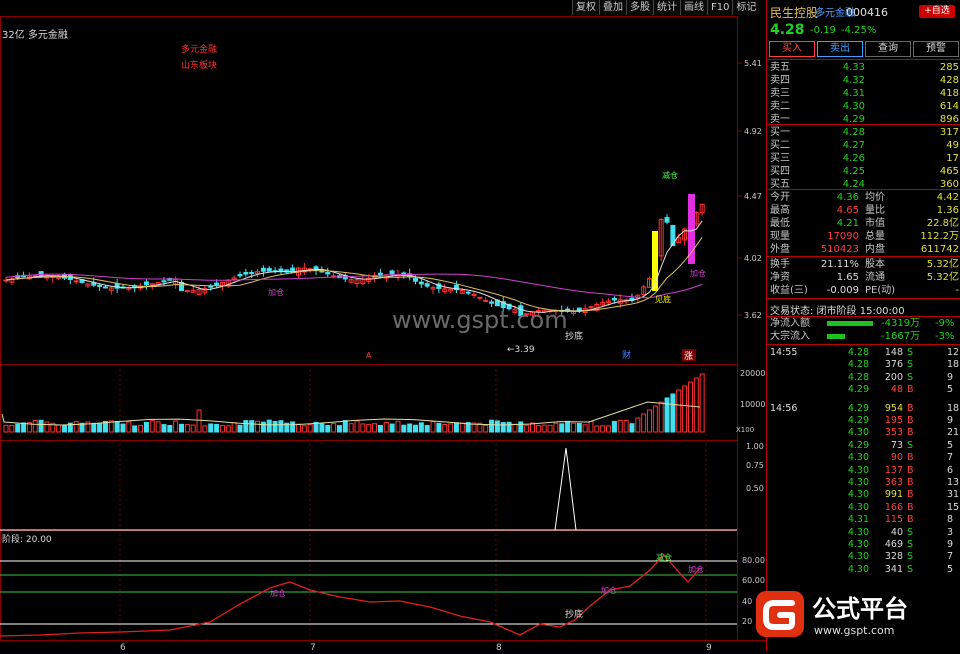  I want to click on add-favorite-button: +自选, so click(937, 11).